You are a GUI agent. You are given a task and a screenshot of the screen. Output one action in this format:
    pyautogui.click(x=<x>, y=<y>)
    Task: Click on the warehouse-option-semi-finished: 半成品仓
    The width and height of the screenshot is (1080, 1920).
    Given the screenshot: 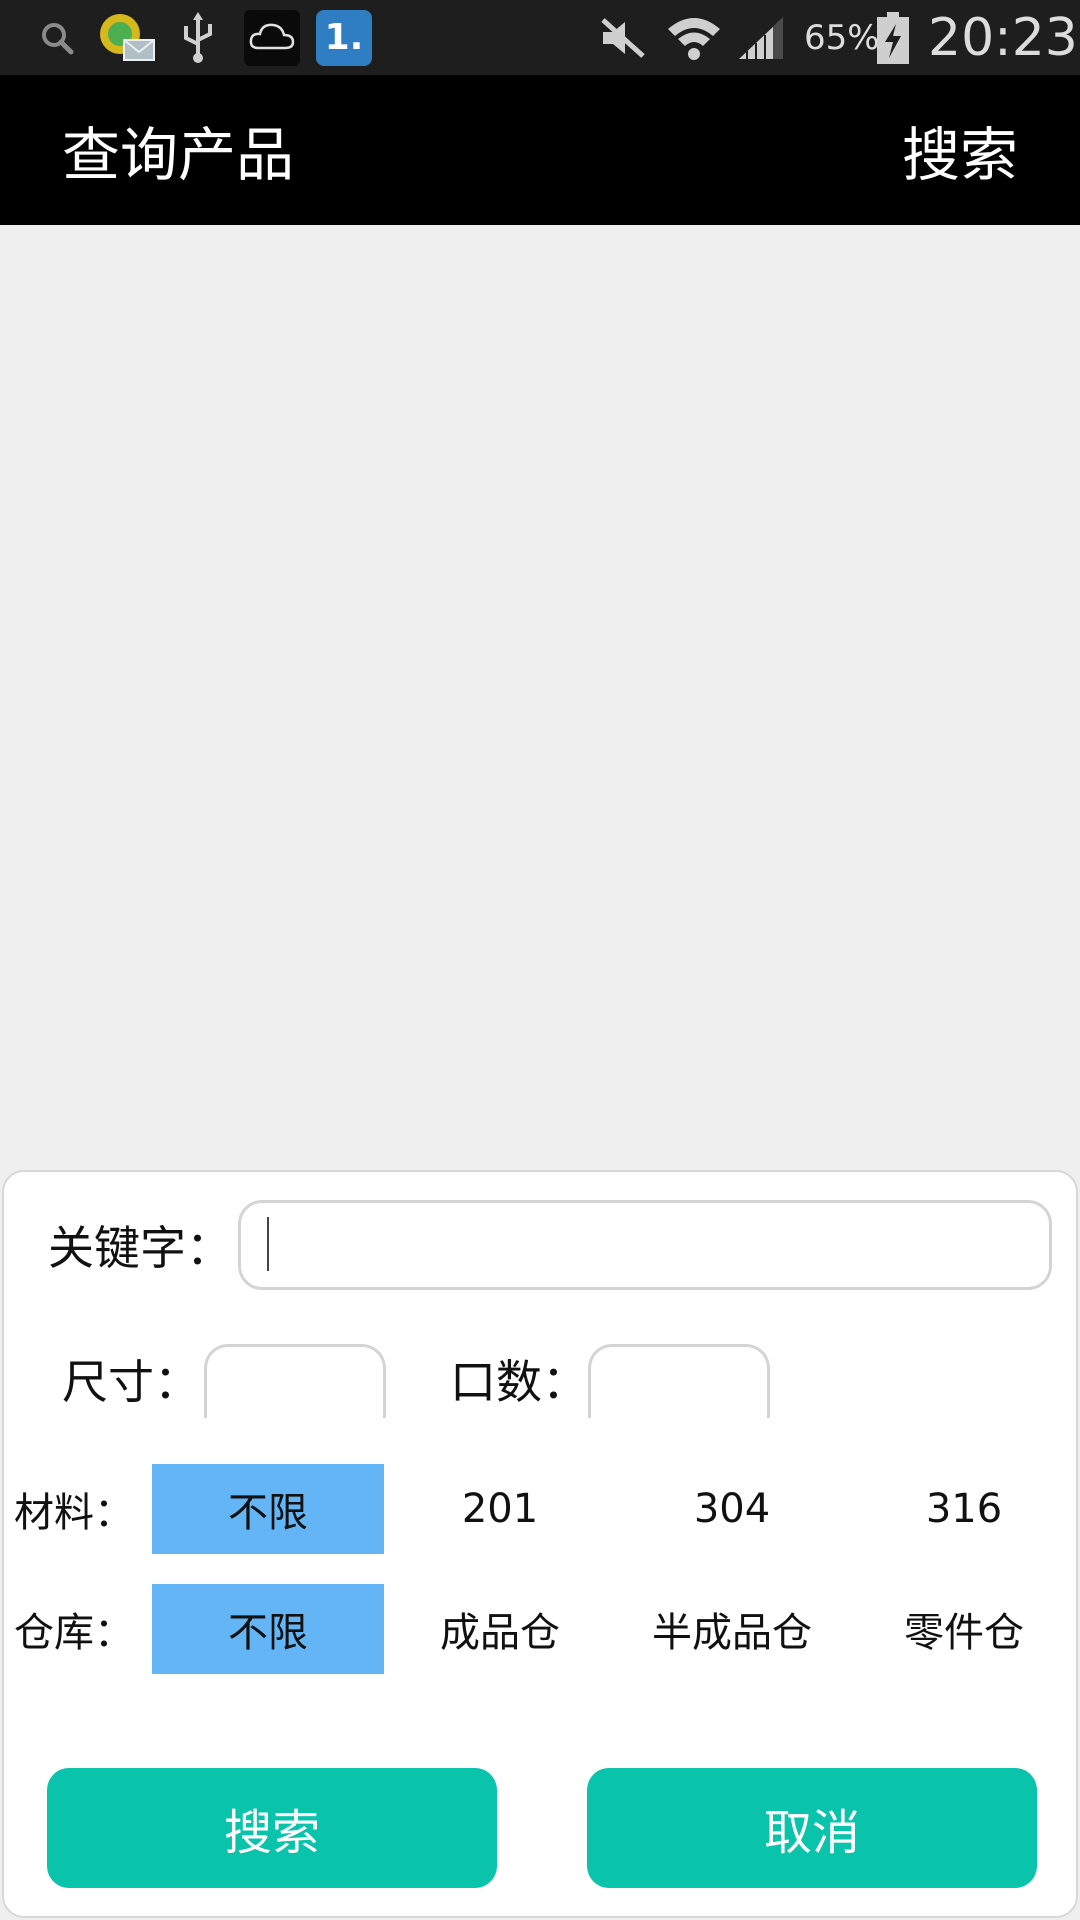 What is the action you would take?
    pyautogui.click(x=732, y=1629)
    